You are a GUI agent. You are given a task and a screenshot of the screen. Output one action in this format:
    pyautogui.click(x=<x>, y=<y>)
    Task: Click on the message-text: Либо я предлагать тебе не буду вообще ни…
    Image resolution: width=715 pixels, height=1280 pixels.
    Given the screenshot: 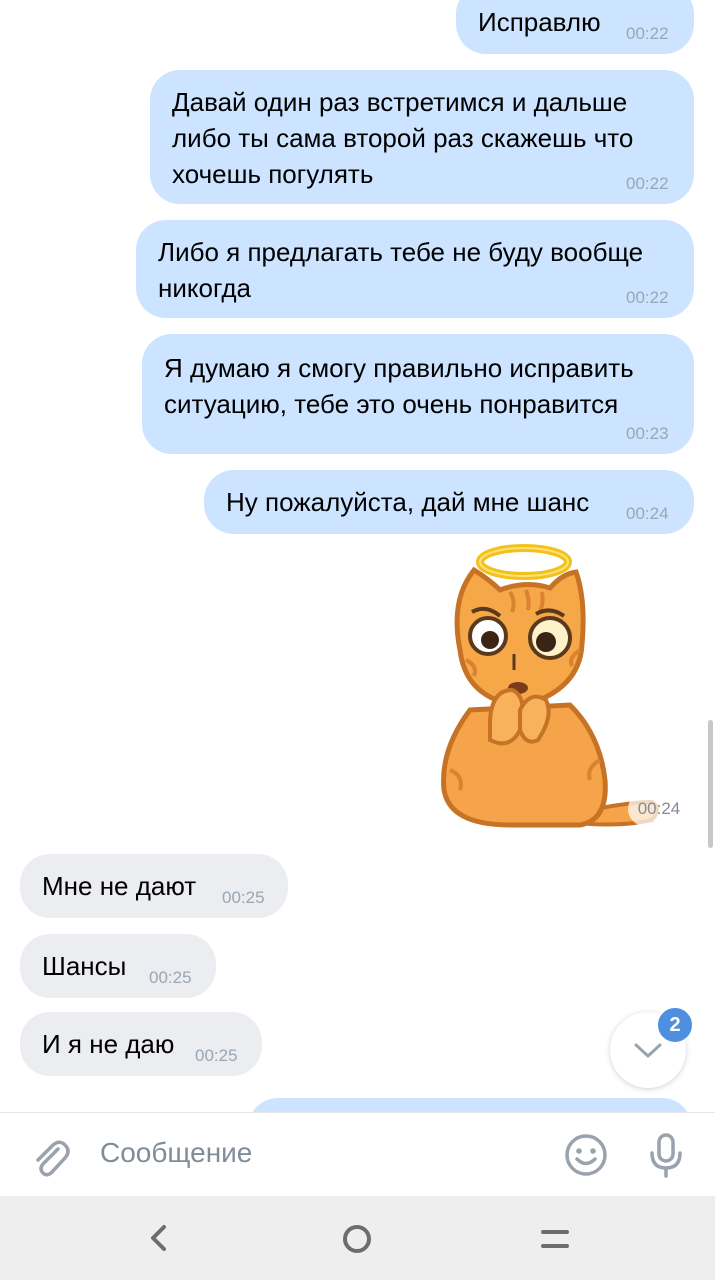 What is the action you would take?
    pyautogui.click(x=401, y=270)
    